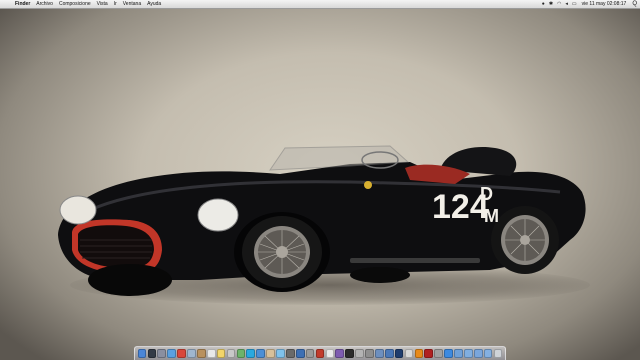  I want to click on app-store-icon, so click(448, 353).